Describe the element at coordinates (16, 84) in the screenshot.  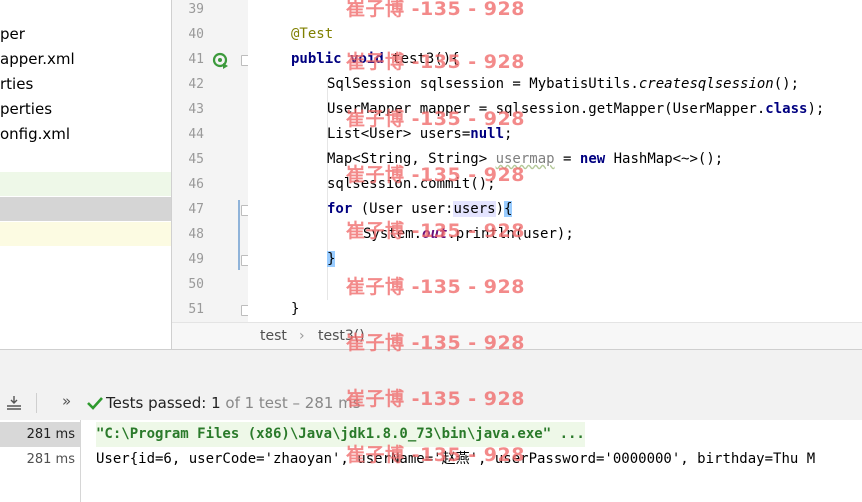
I see `tree-item: rties` at that location.